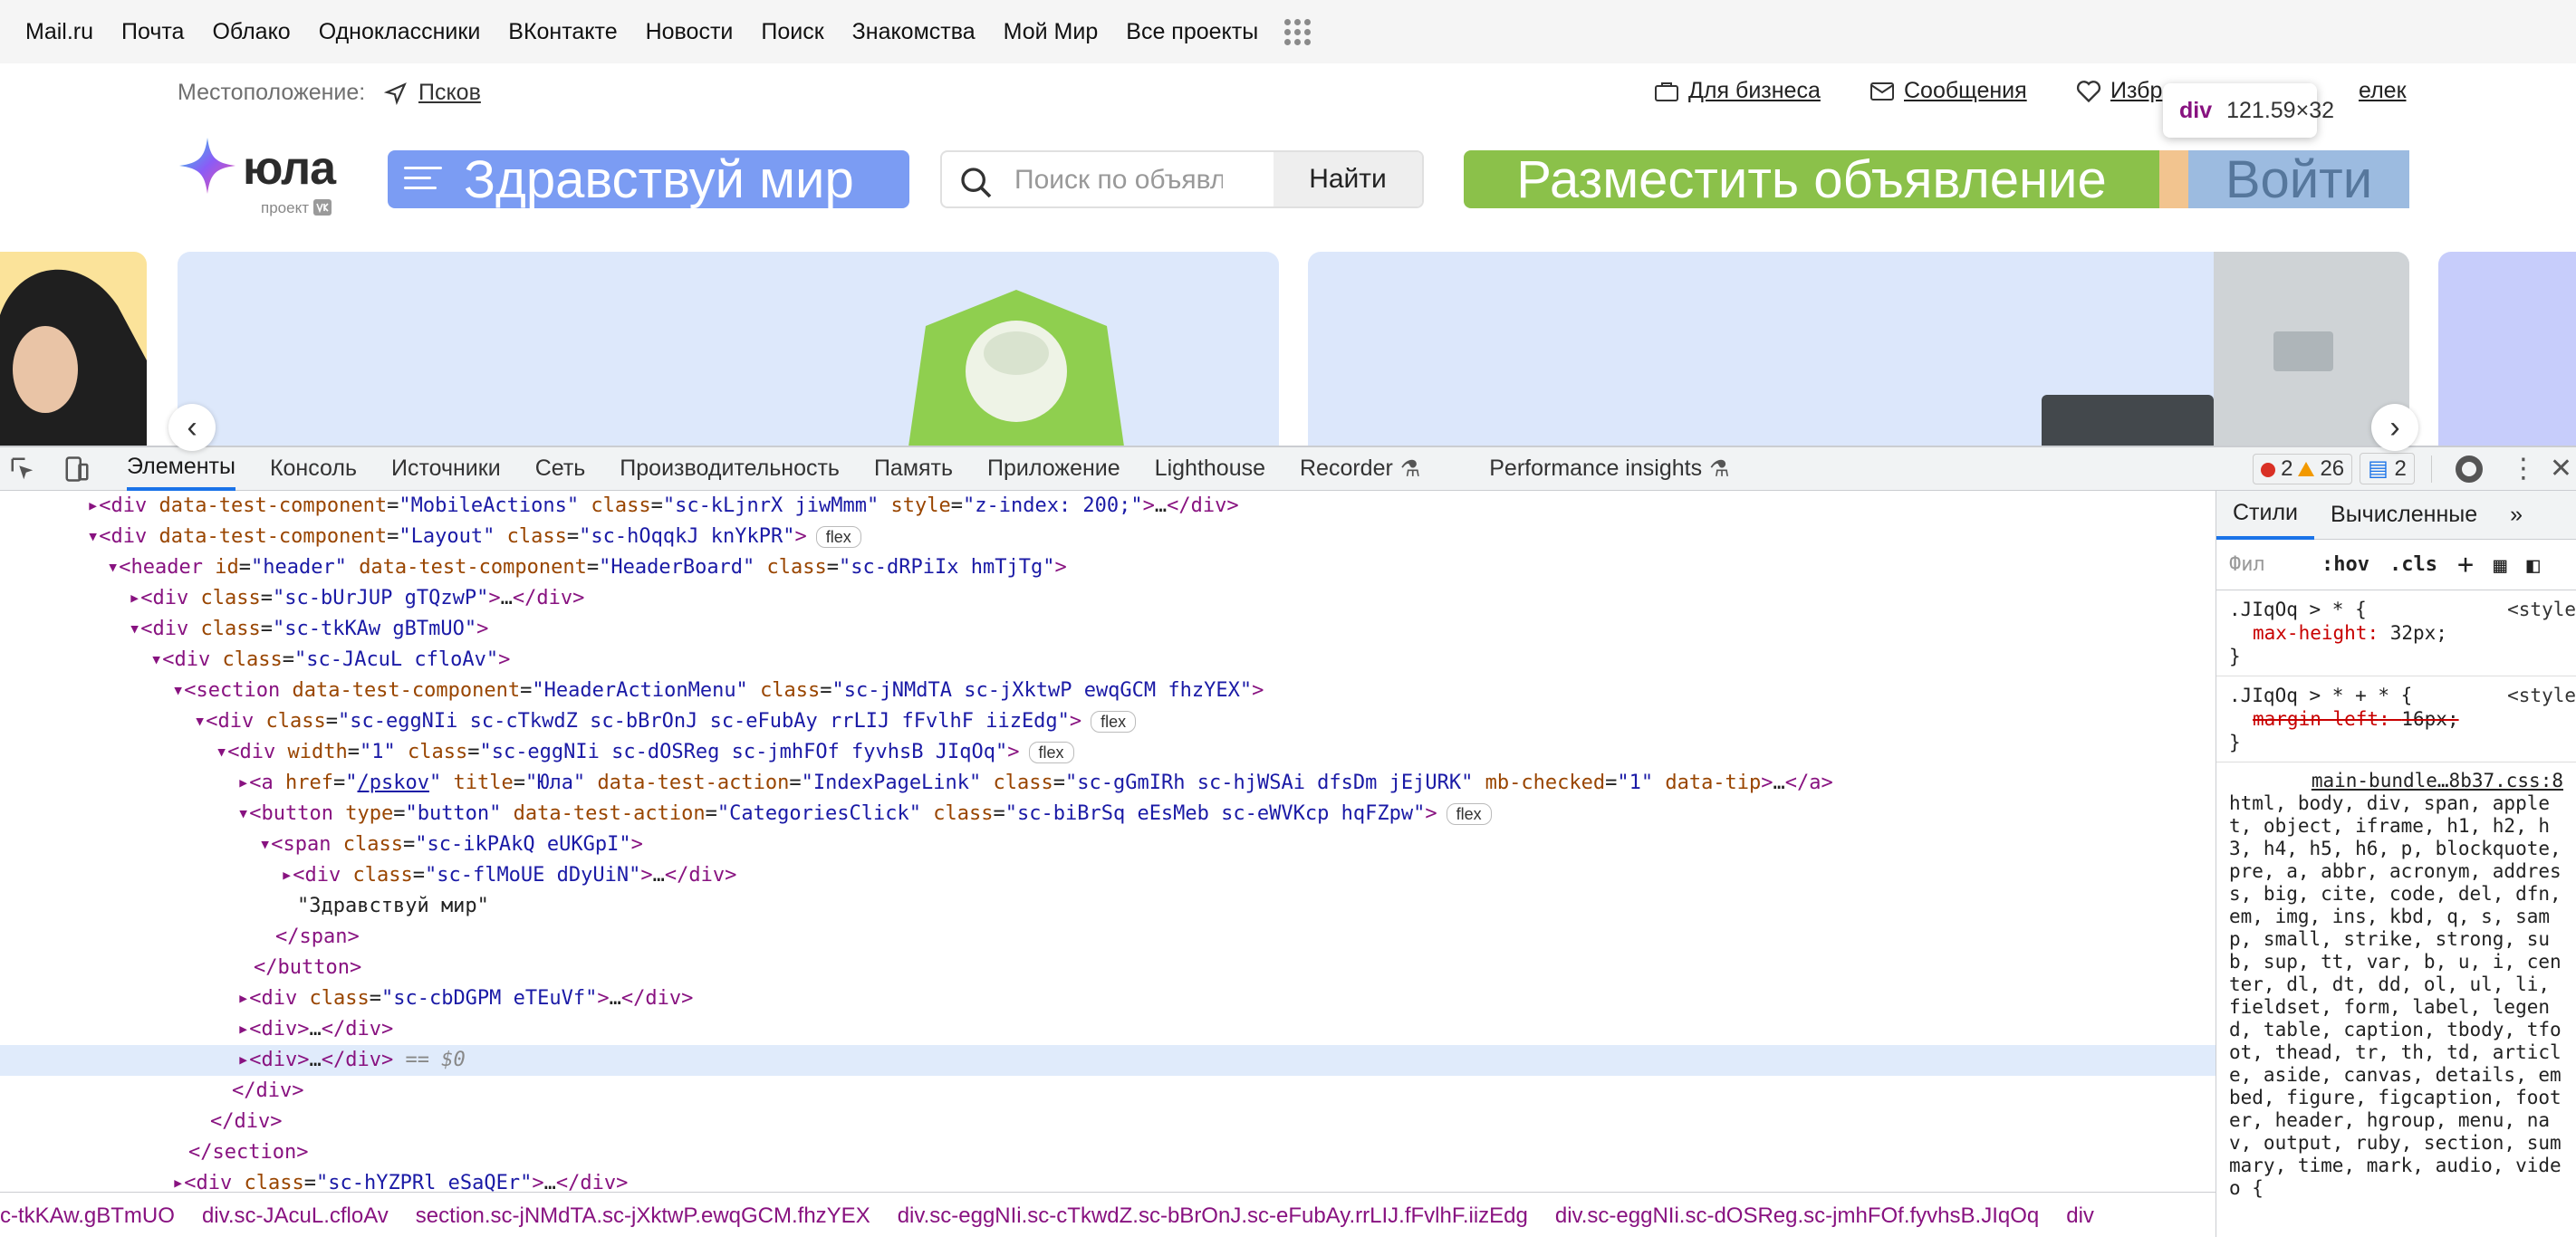 Image resolution: width=2576 pixels, height=1237 pixels. I want to click on tab-styles: Стили, so click(2265, 515).